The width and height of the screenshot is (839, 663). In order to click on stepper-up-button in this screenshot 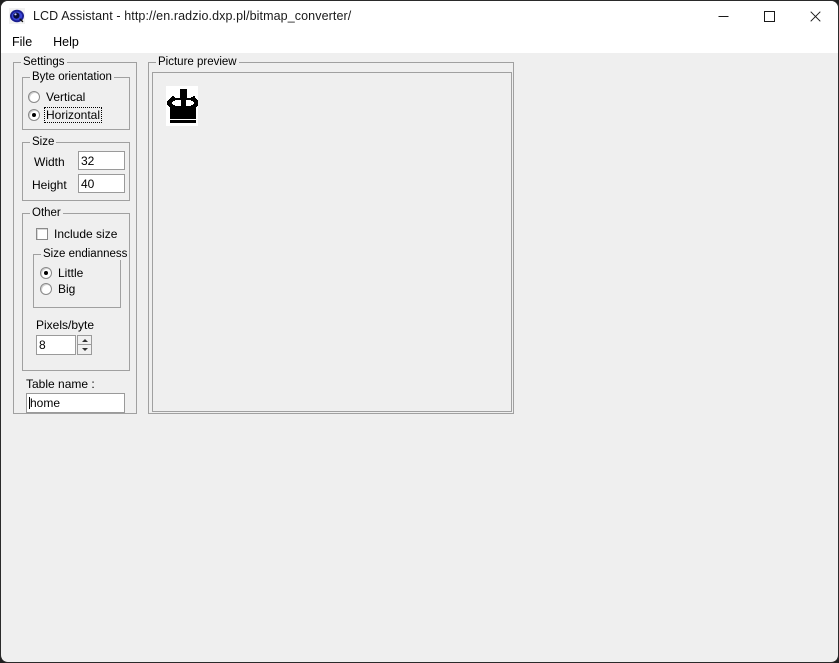, I will do `click(84, 340)`.